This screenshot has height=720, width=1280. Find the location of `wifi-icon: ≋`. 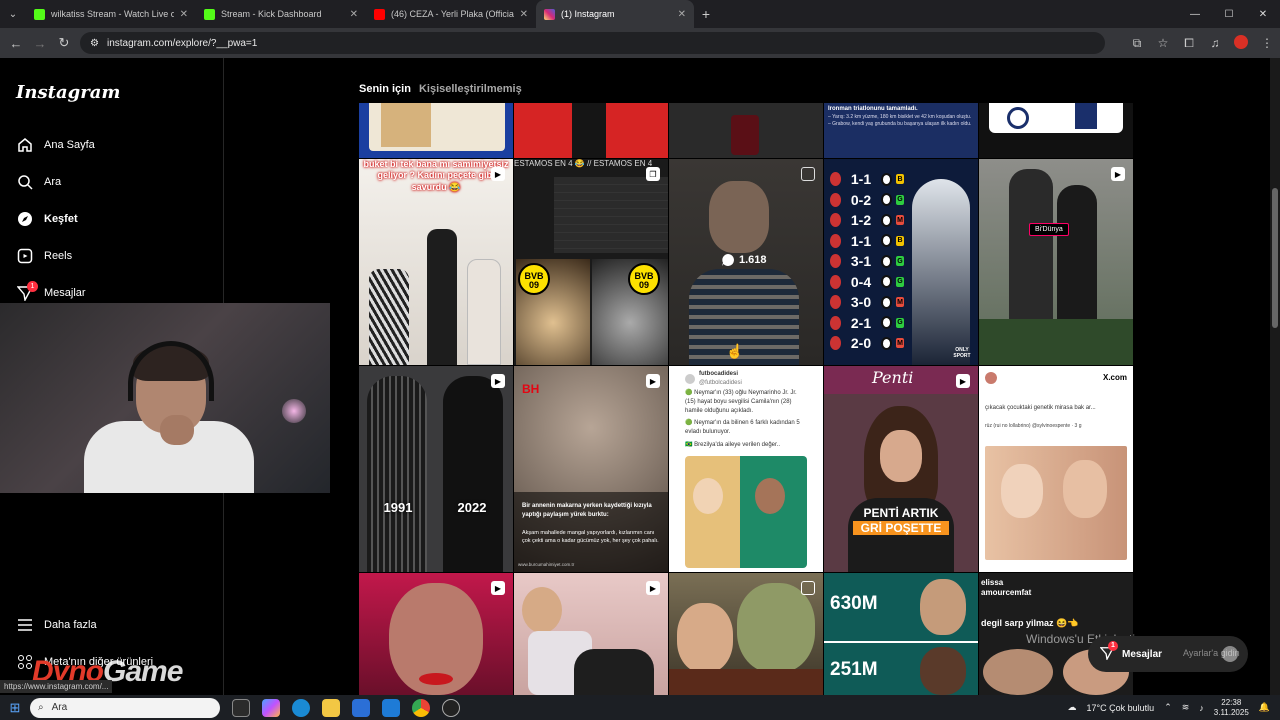

wifi-icon: ≋ is located at coordinates (1186, 707).